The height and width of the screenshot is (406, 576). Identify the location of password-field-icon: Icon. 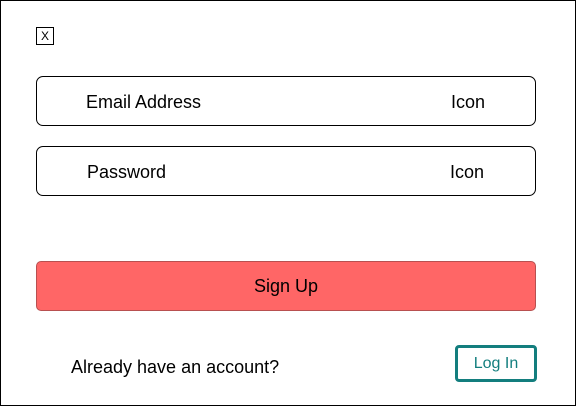
(467, 172).